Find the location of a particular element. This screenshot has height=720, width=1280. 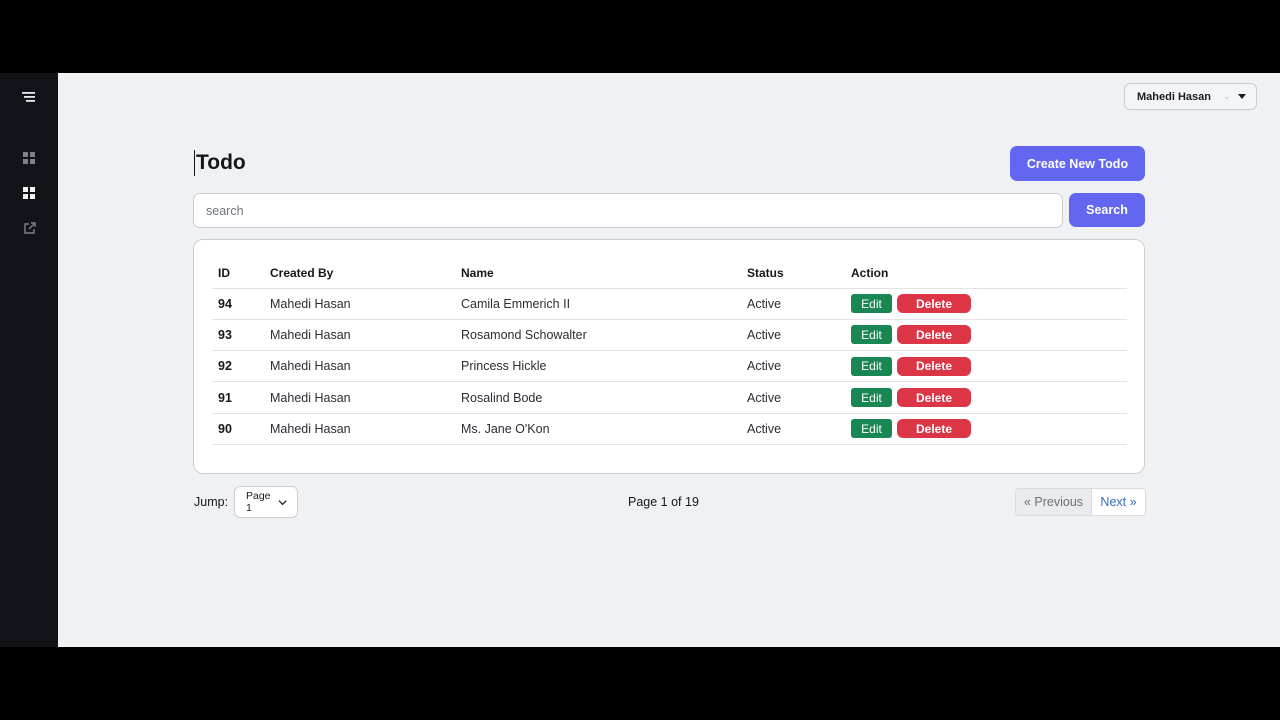

create-new-todo-button: Create New Todo is located at coordinates (1077, 163).